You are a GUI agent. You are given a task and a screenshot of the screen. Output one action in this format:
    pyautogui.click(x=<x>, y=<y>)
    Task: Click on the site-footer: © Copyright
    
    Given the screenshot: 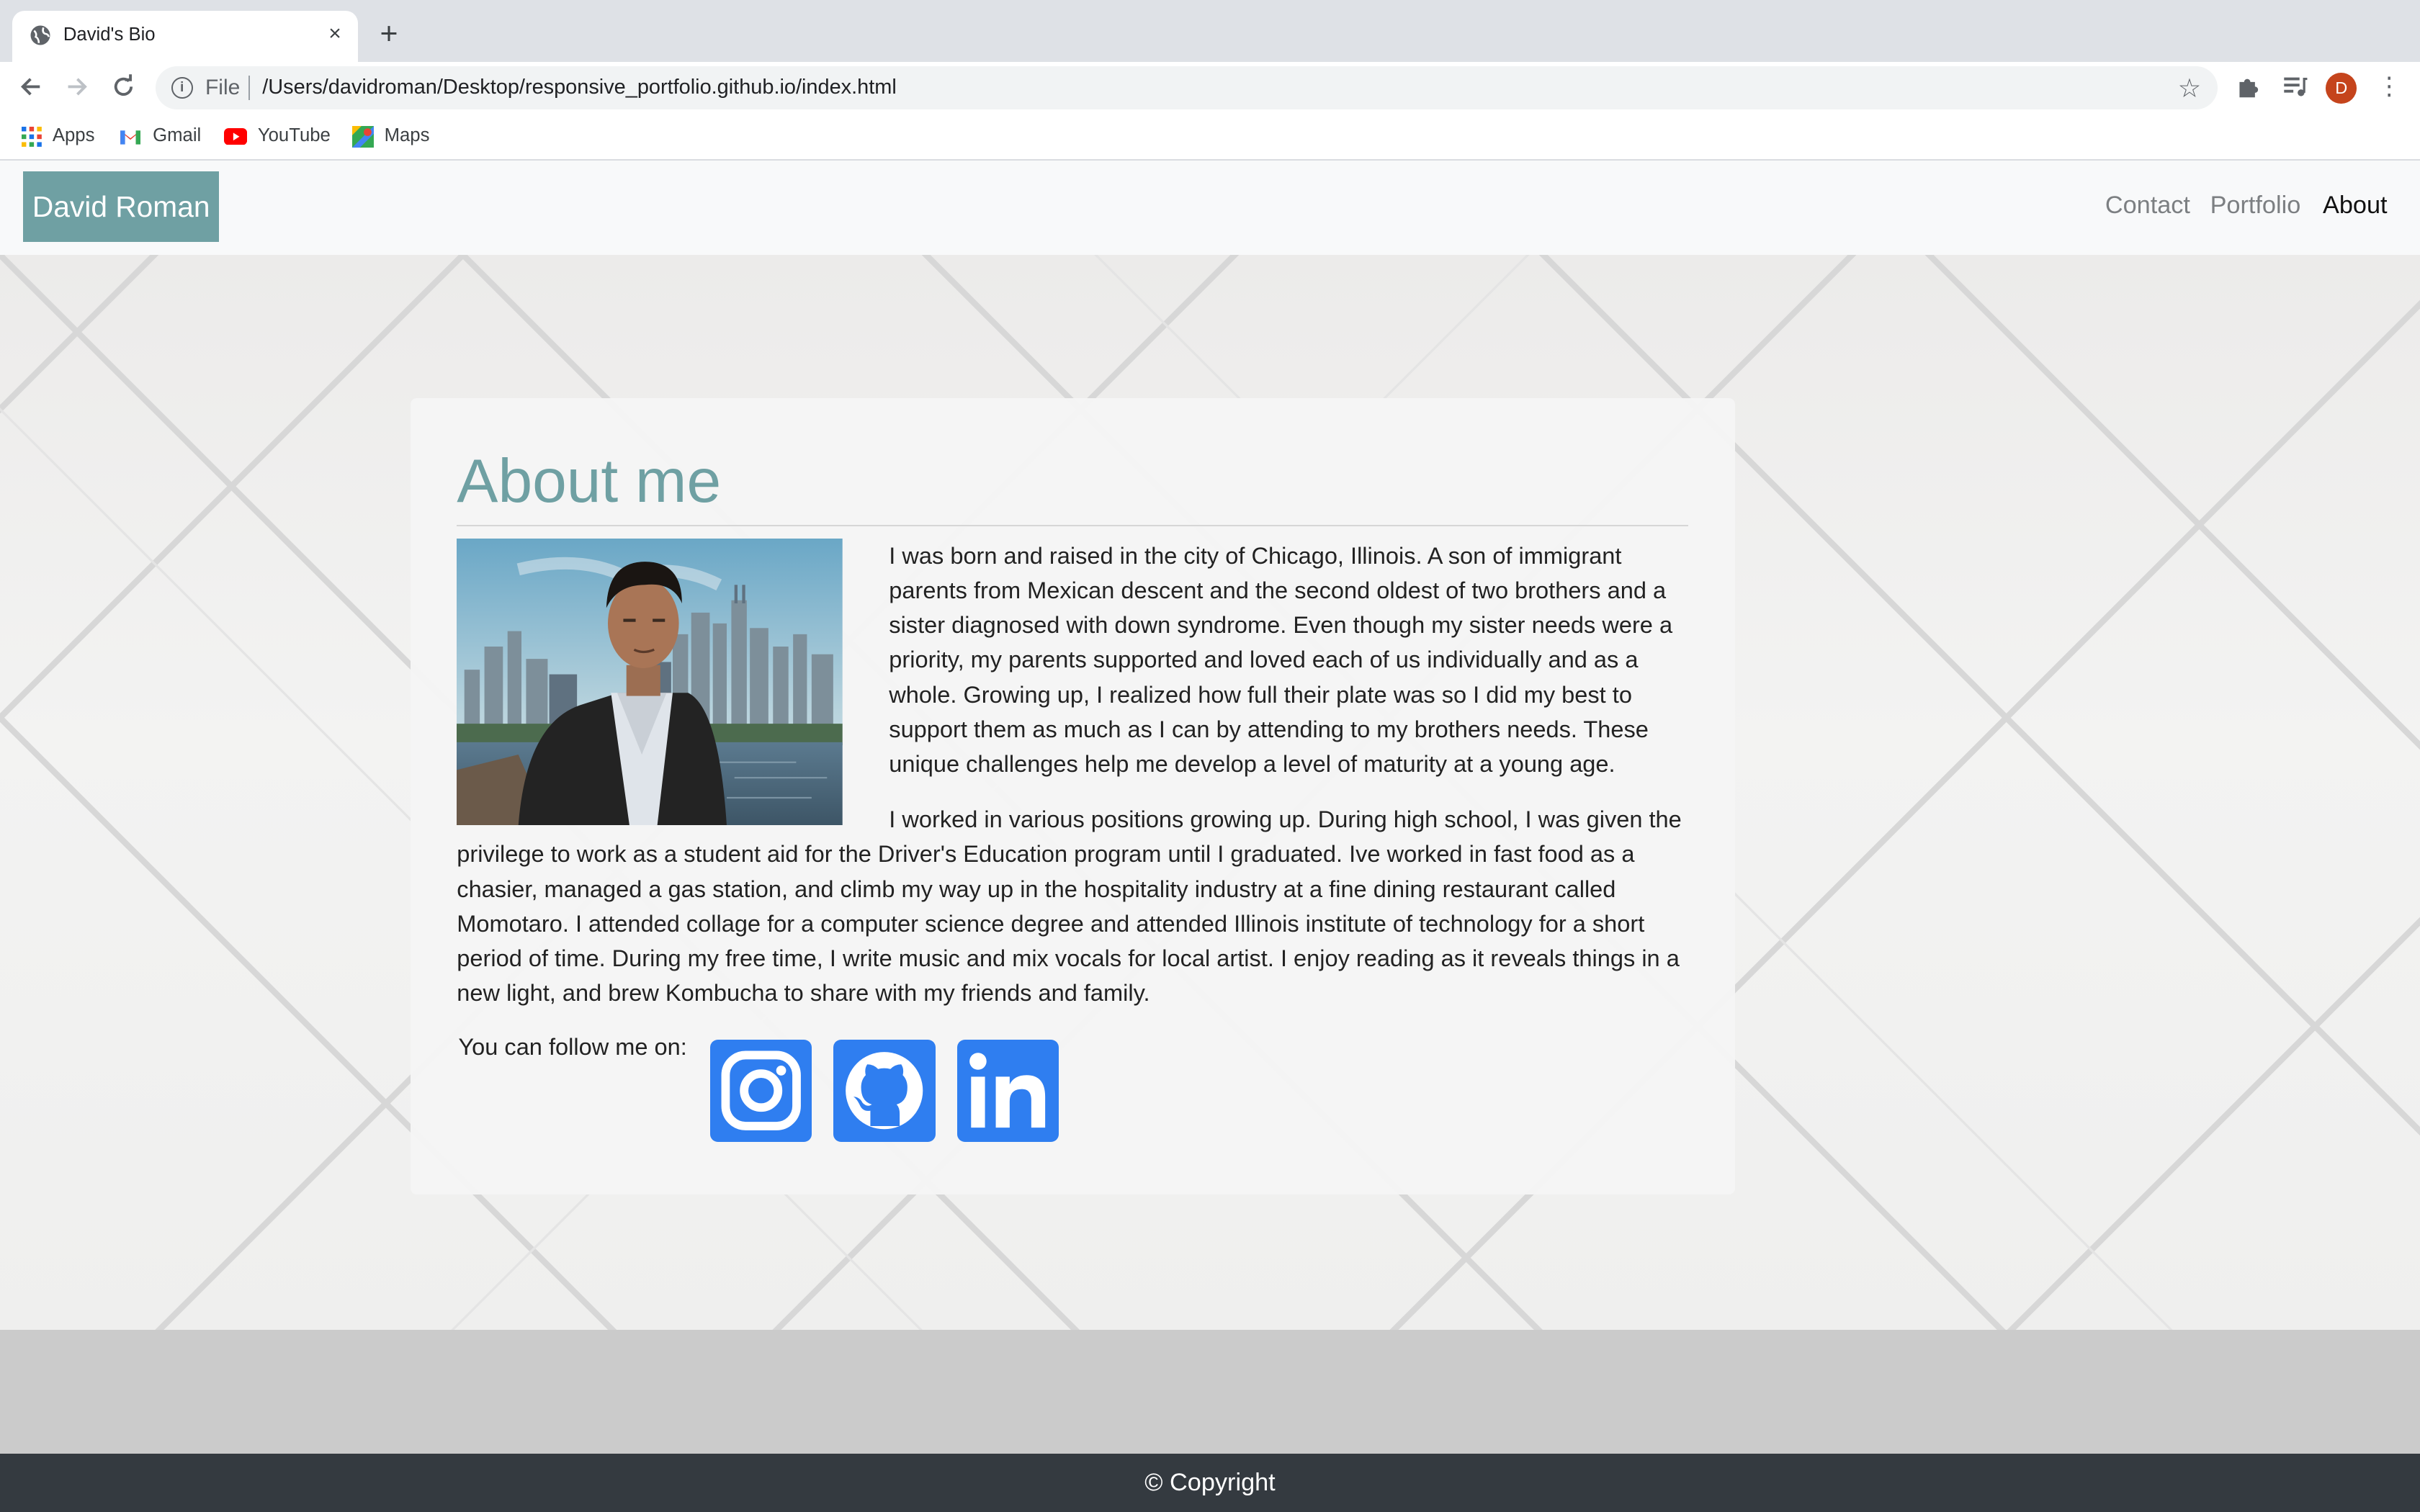 What is the action you would take?
    pyautogui.click(x=1210, y=1482)
    